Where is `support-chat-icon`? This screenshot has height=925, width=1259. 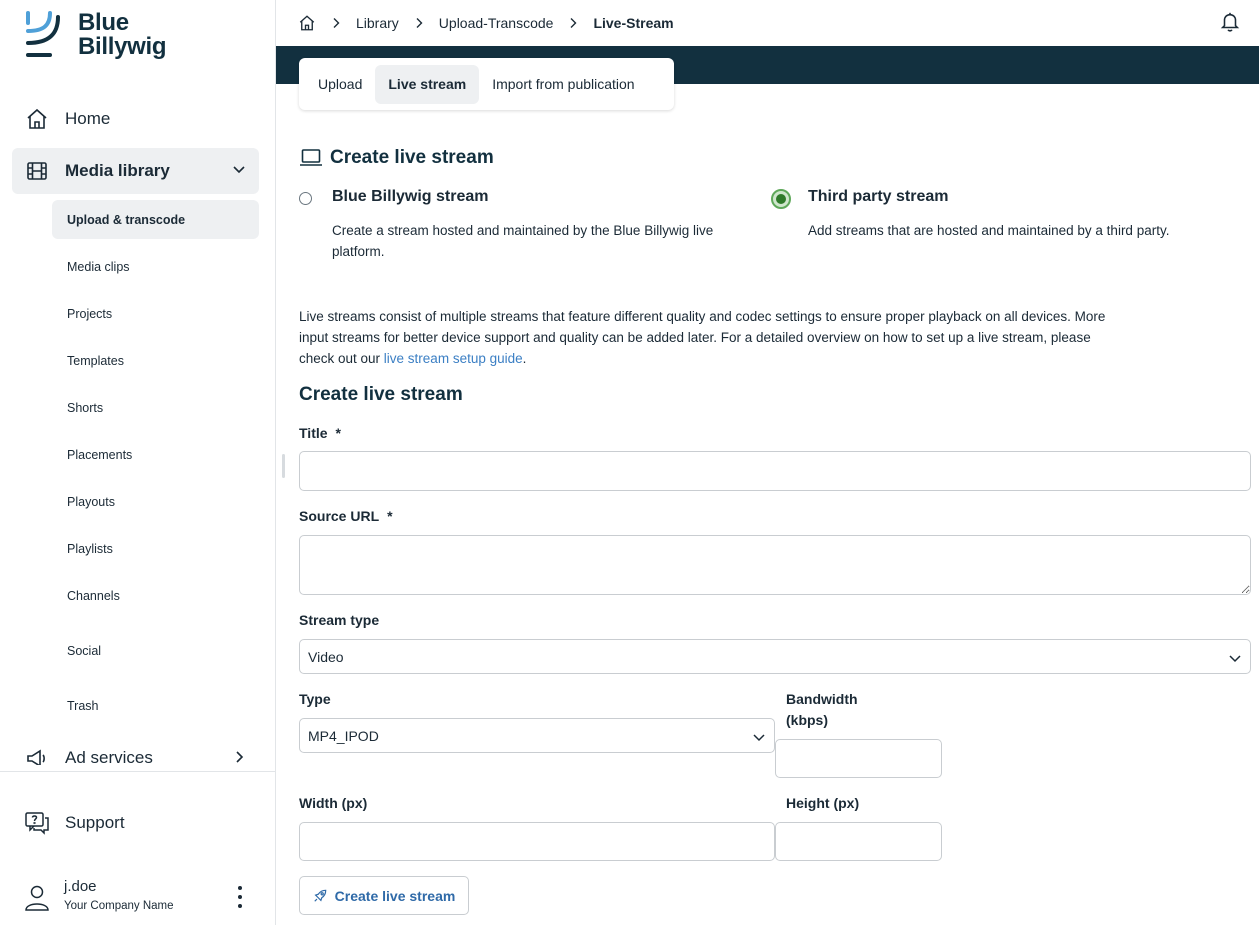
support-chat-icon is located at coordinates (37, 823).